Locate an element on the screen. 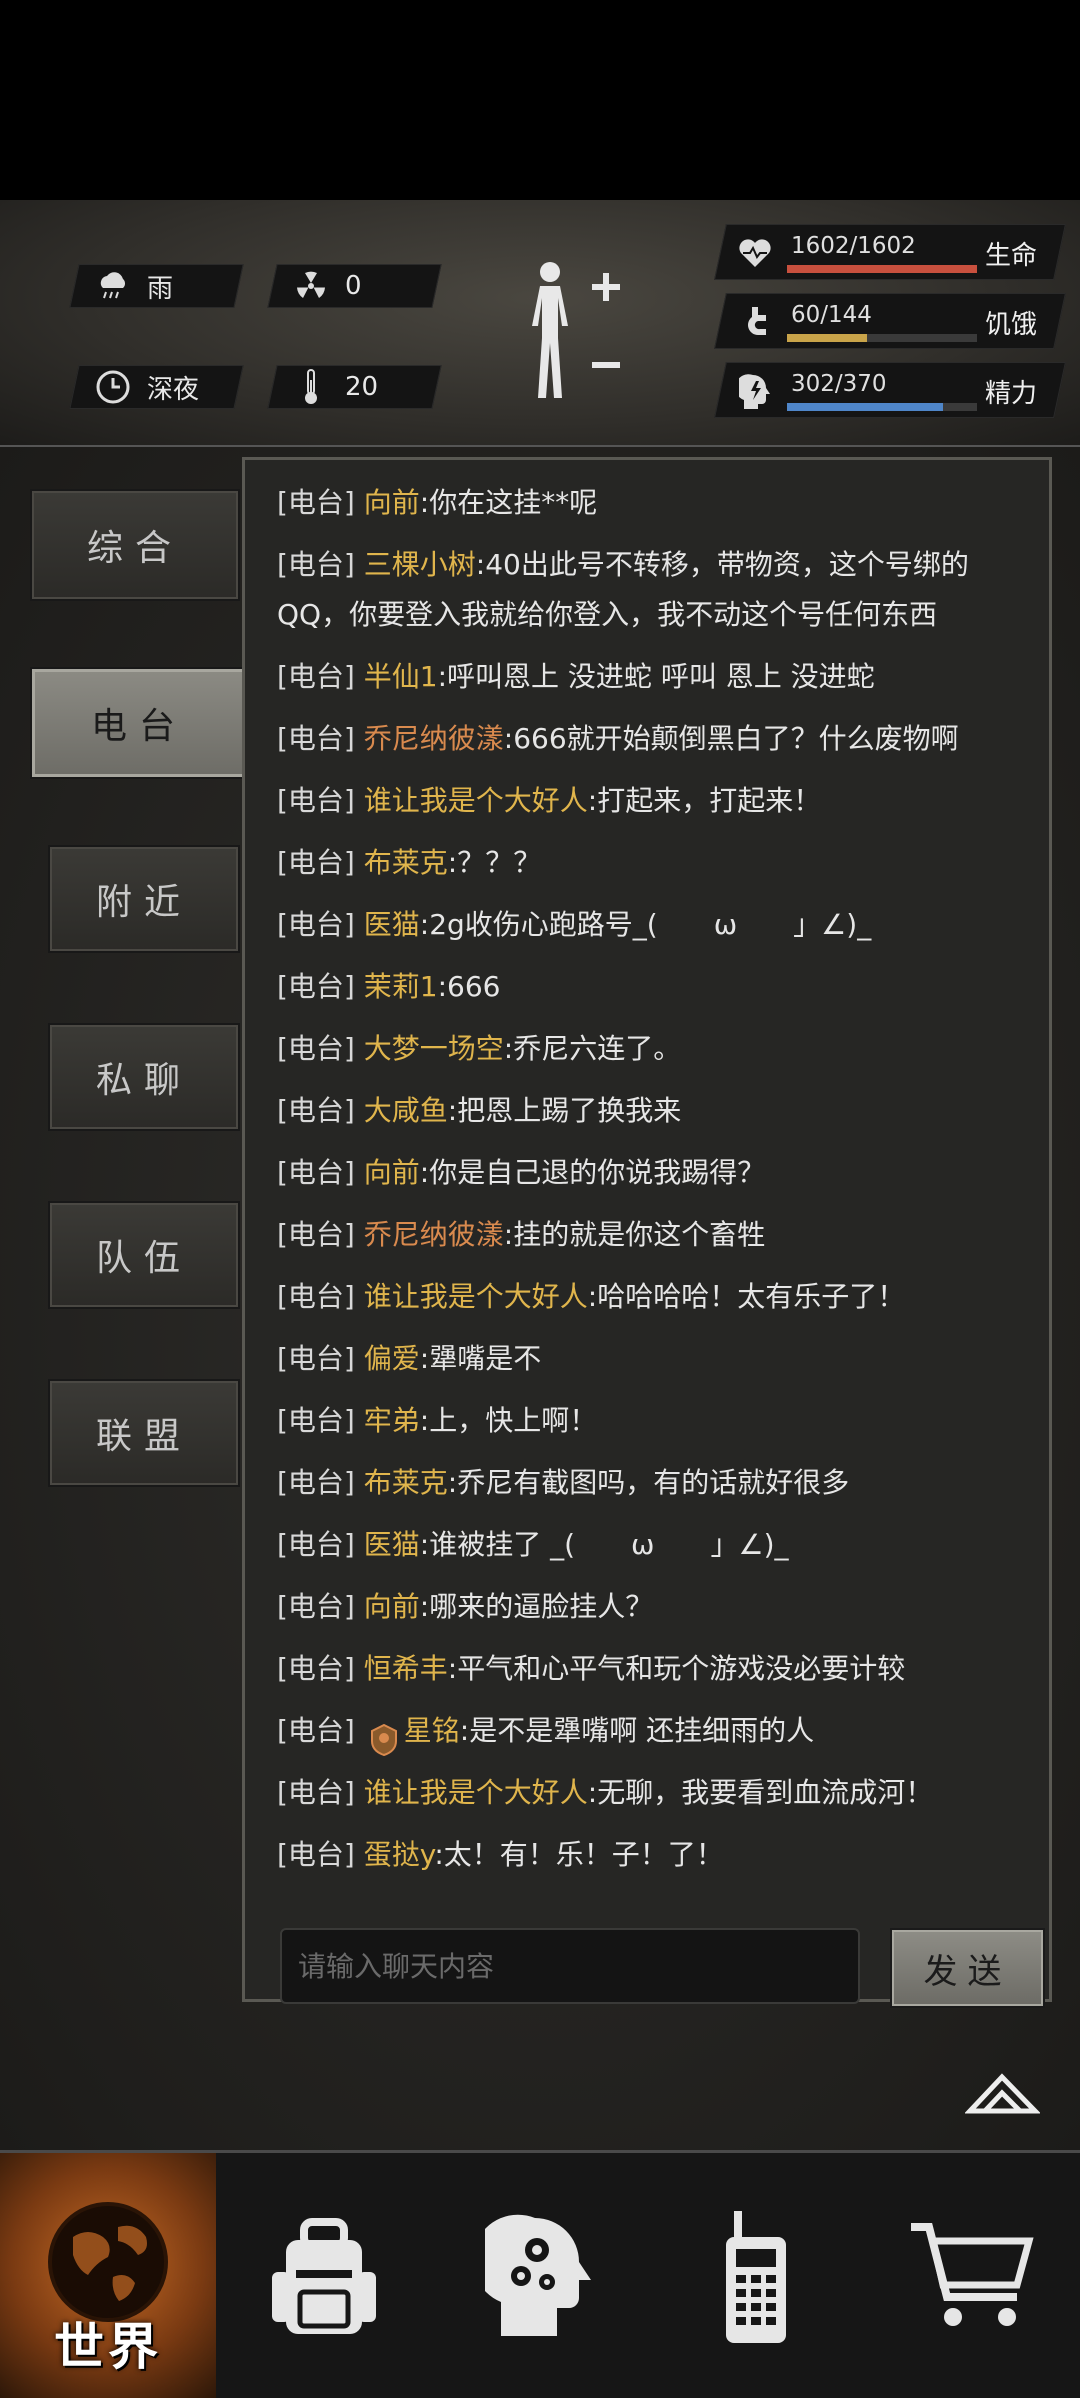  message-text: :呼叫恩上 没进蛇 呼叫 恩上 没进蛇 is located at coordinates (656, 676).